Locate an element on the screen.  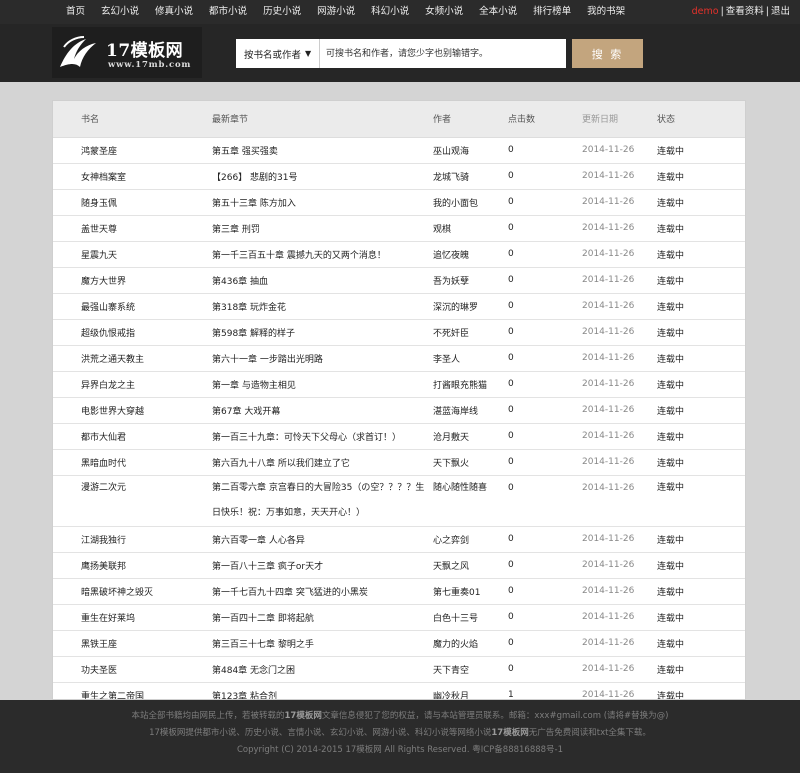
nav-link: 女频小说 is located at coordinates (444, 12).